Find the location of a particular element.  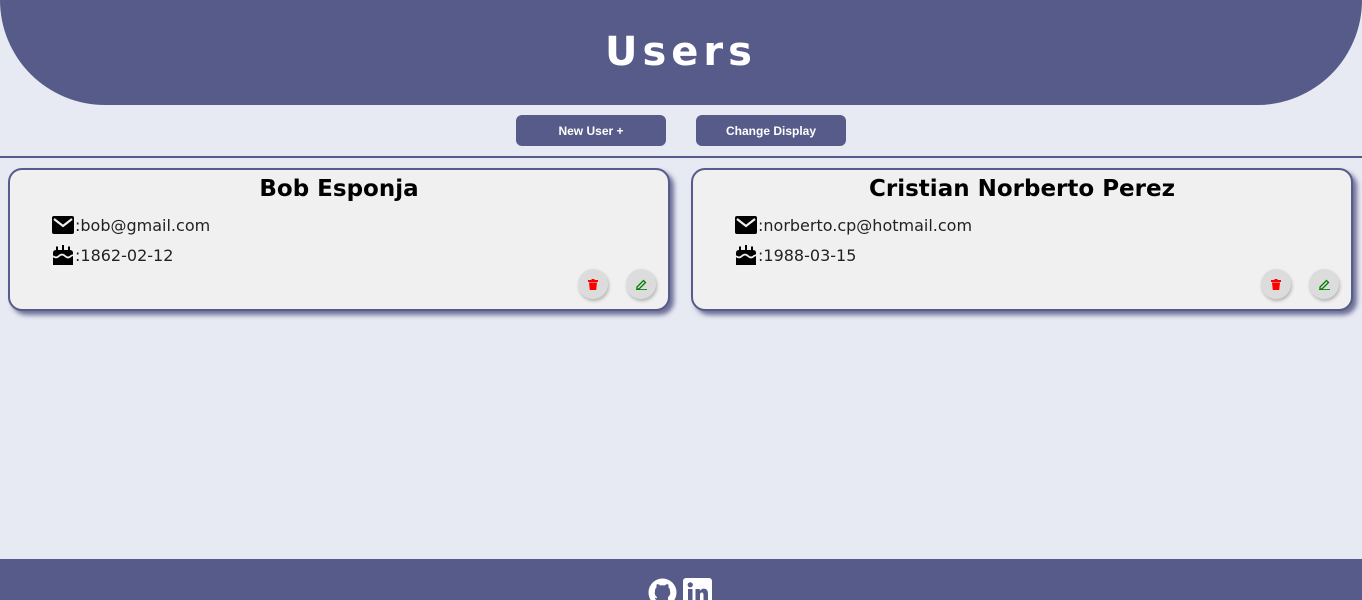

user-birthdate: 1988-03-15 is located at coordinates (810, 255).